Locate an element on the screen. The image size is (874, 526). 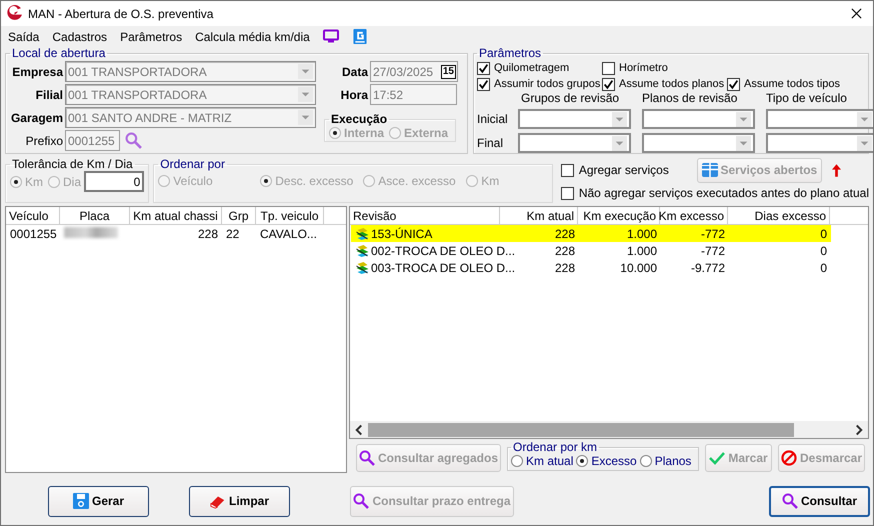
column-header: Placa is located at coordinates (95, 216).